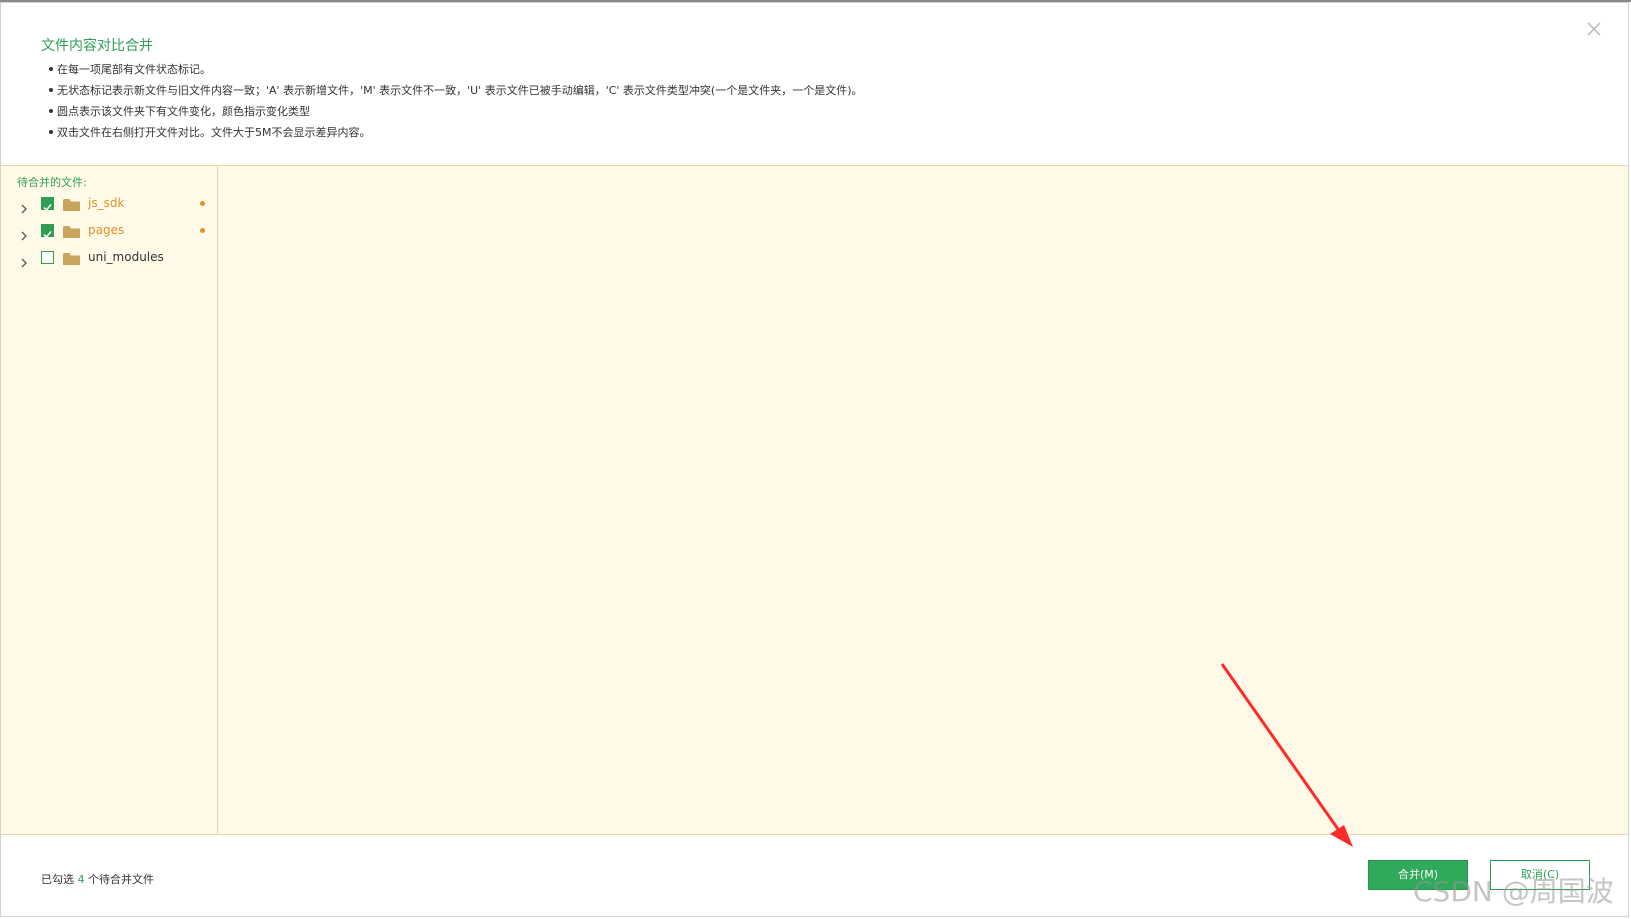  What do you see at coordinates (52, 182) in the screenshot?
I see `file-tree-label: 待合并的文件:` at bounding box center [52, 182].